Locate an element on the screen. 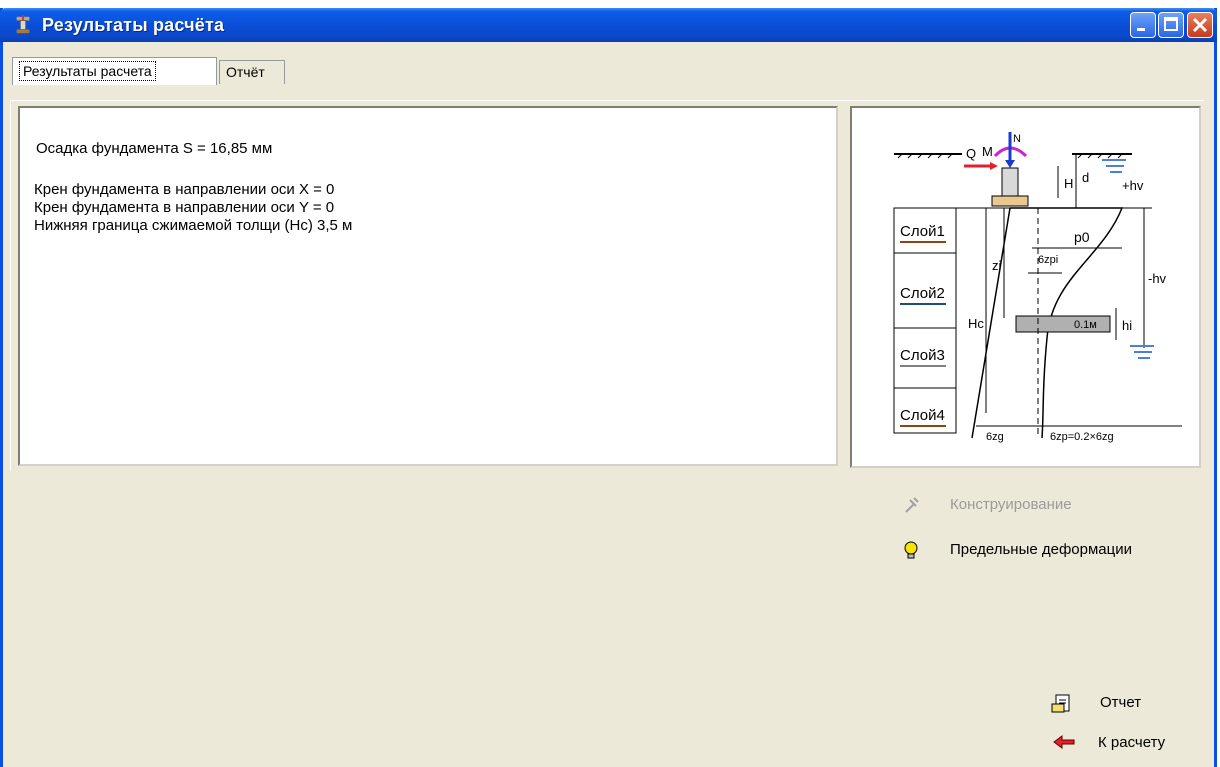  design-button: Конструирование is located at coordinates (1010, 507).